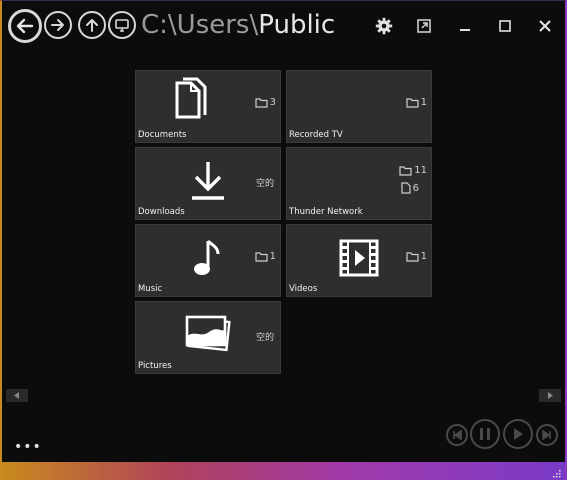 This screenshot has width=567, height=480. What do you see at coordinates (208, 181) in the screenshot?
I see `download-icon` at bounding box center [208, 181].